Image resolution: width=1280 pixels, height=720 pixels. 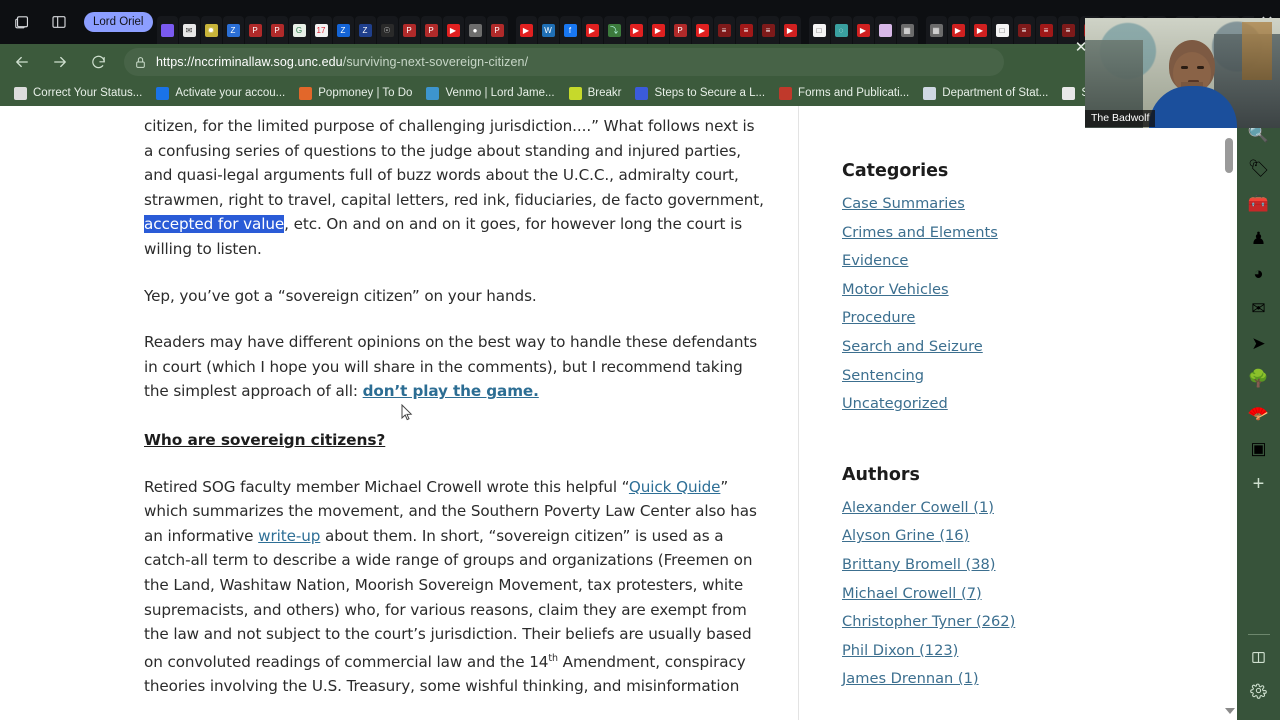 I want to click on selected-text: accepted for value, so click(x=214, y=224).